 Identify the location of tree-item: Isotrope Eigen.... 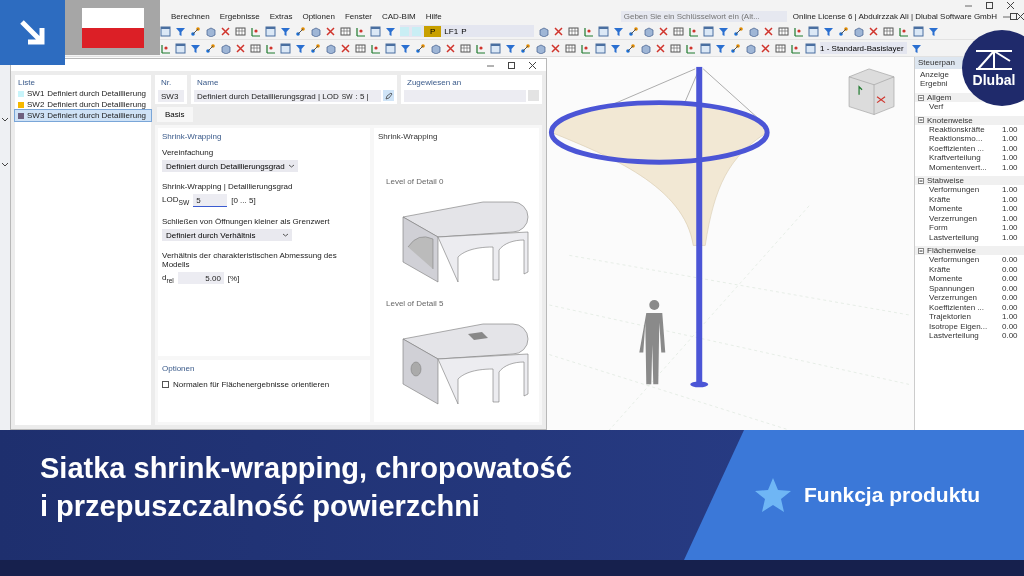
(958, 326).